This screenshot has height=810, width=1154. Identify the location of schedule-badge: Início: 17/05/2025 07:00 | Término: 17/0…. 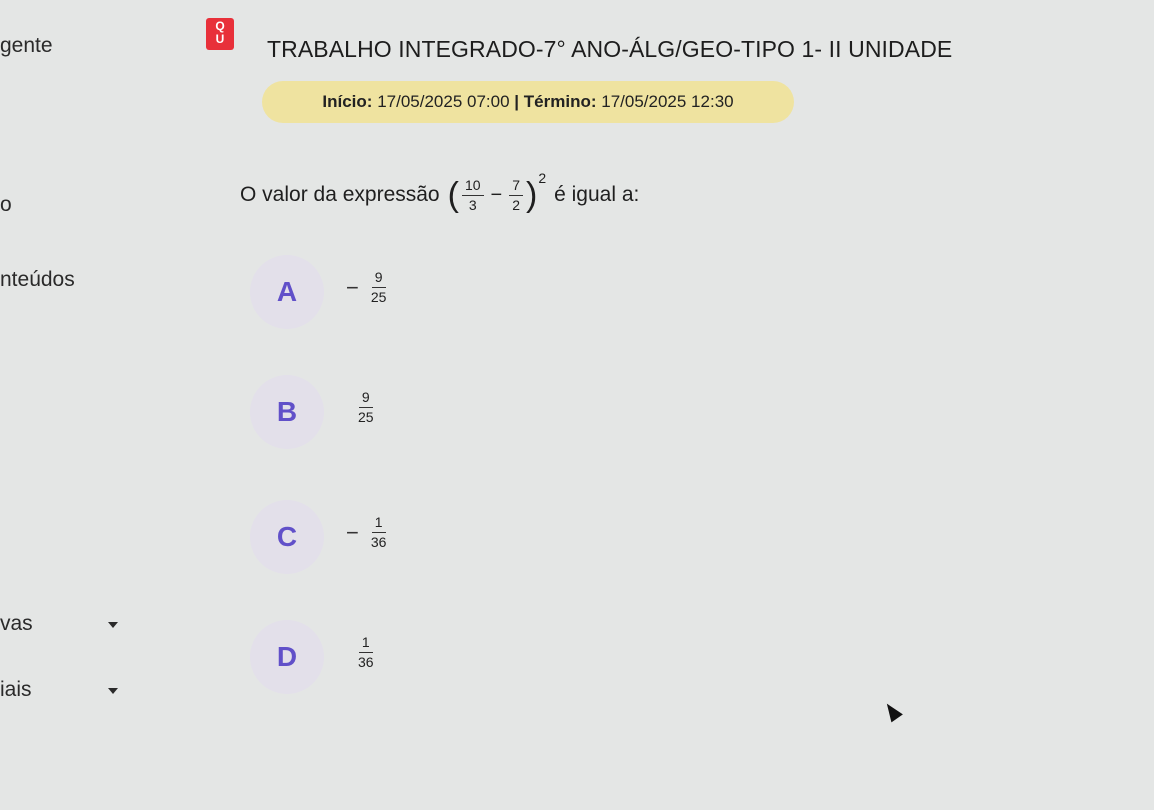
(528, 102).